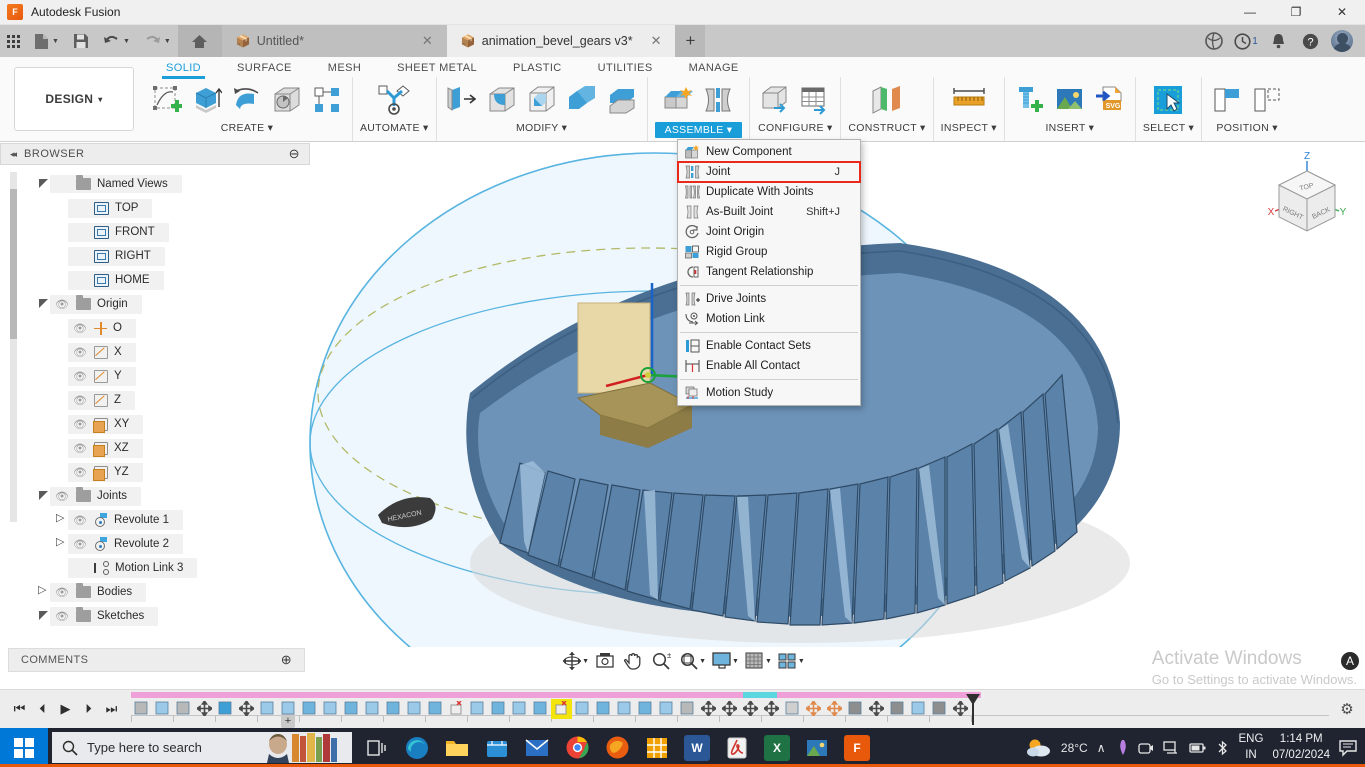 Image resolution: width=1365 pixels, height=767 pixels. I want to click on menu-item-rigid-group: Rigid Group, so click(769, 252).